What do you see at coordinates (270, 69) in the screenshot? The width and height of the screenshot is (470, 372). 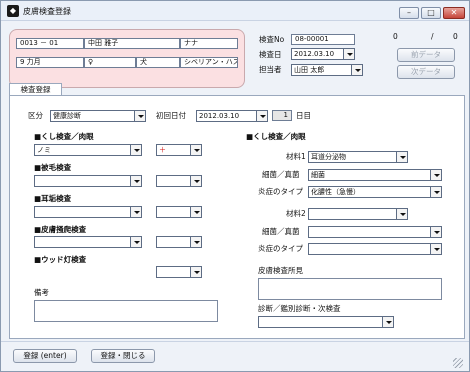 I see `staff-label: 担当者` at bounding box center [270, 69].